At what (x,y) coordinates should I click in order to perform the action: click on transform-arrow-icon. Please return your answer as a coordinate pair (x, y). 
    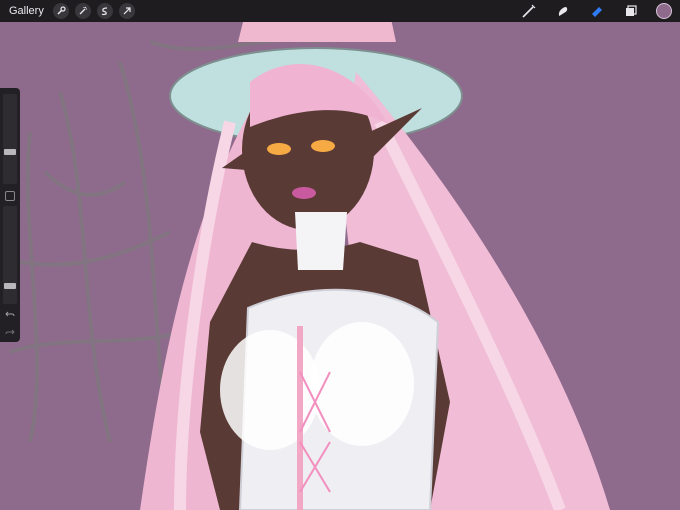
    Looking at the image, I should click on (126, 11).